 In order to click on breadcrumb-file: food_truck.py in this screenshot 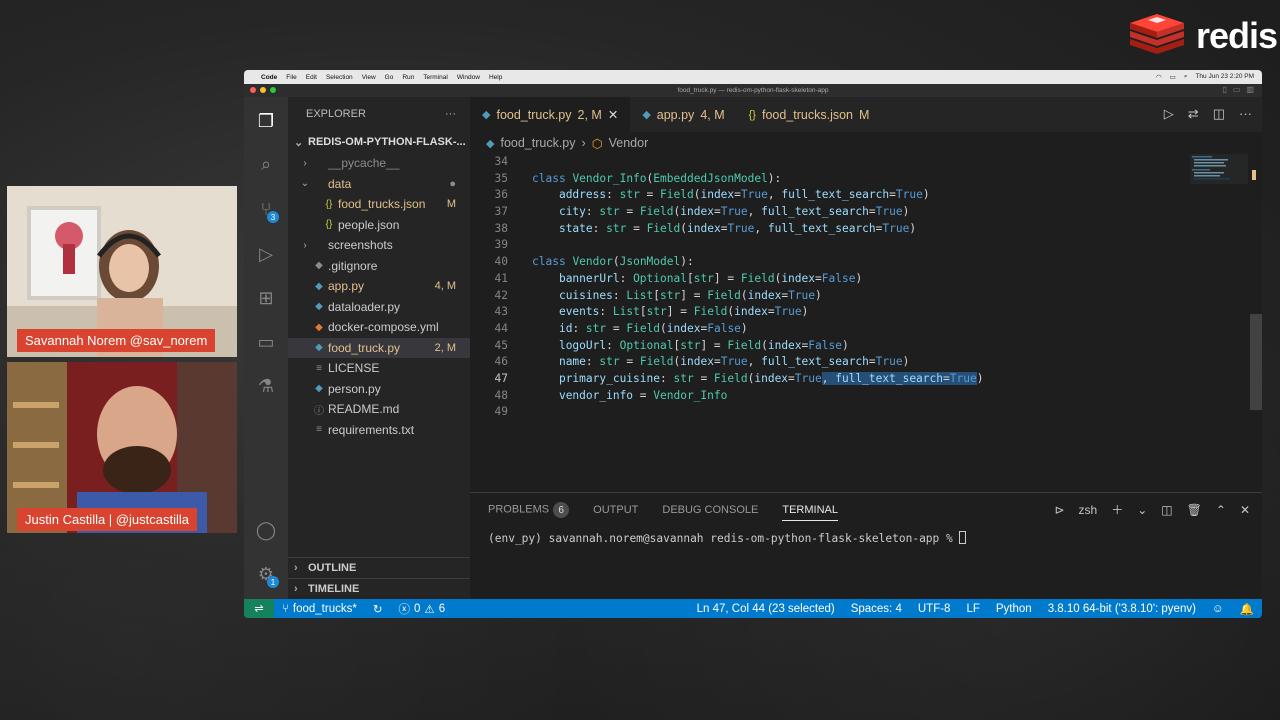, I will do `click(537, 143)`.